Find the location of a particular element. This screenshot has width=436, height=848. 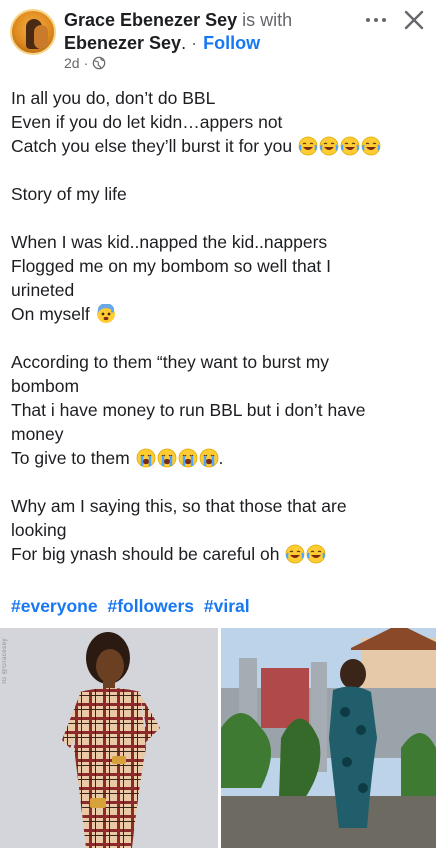

post-line: In all you do, don’t do BBL is located at coordinates (113, 98).